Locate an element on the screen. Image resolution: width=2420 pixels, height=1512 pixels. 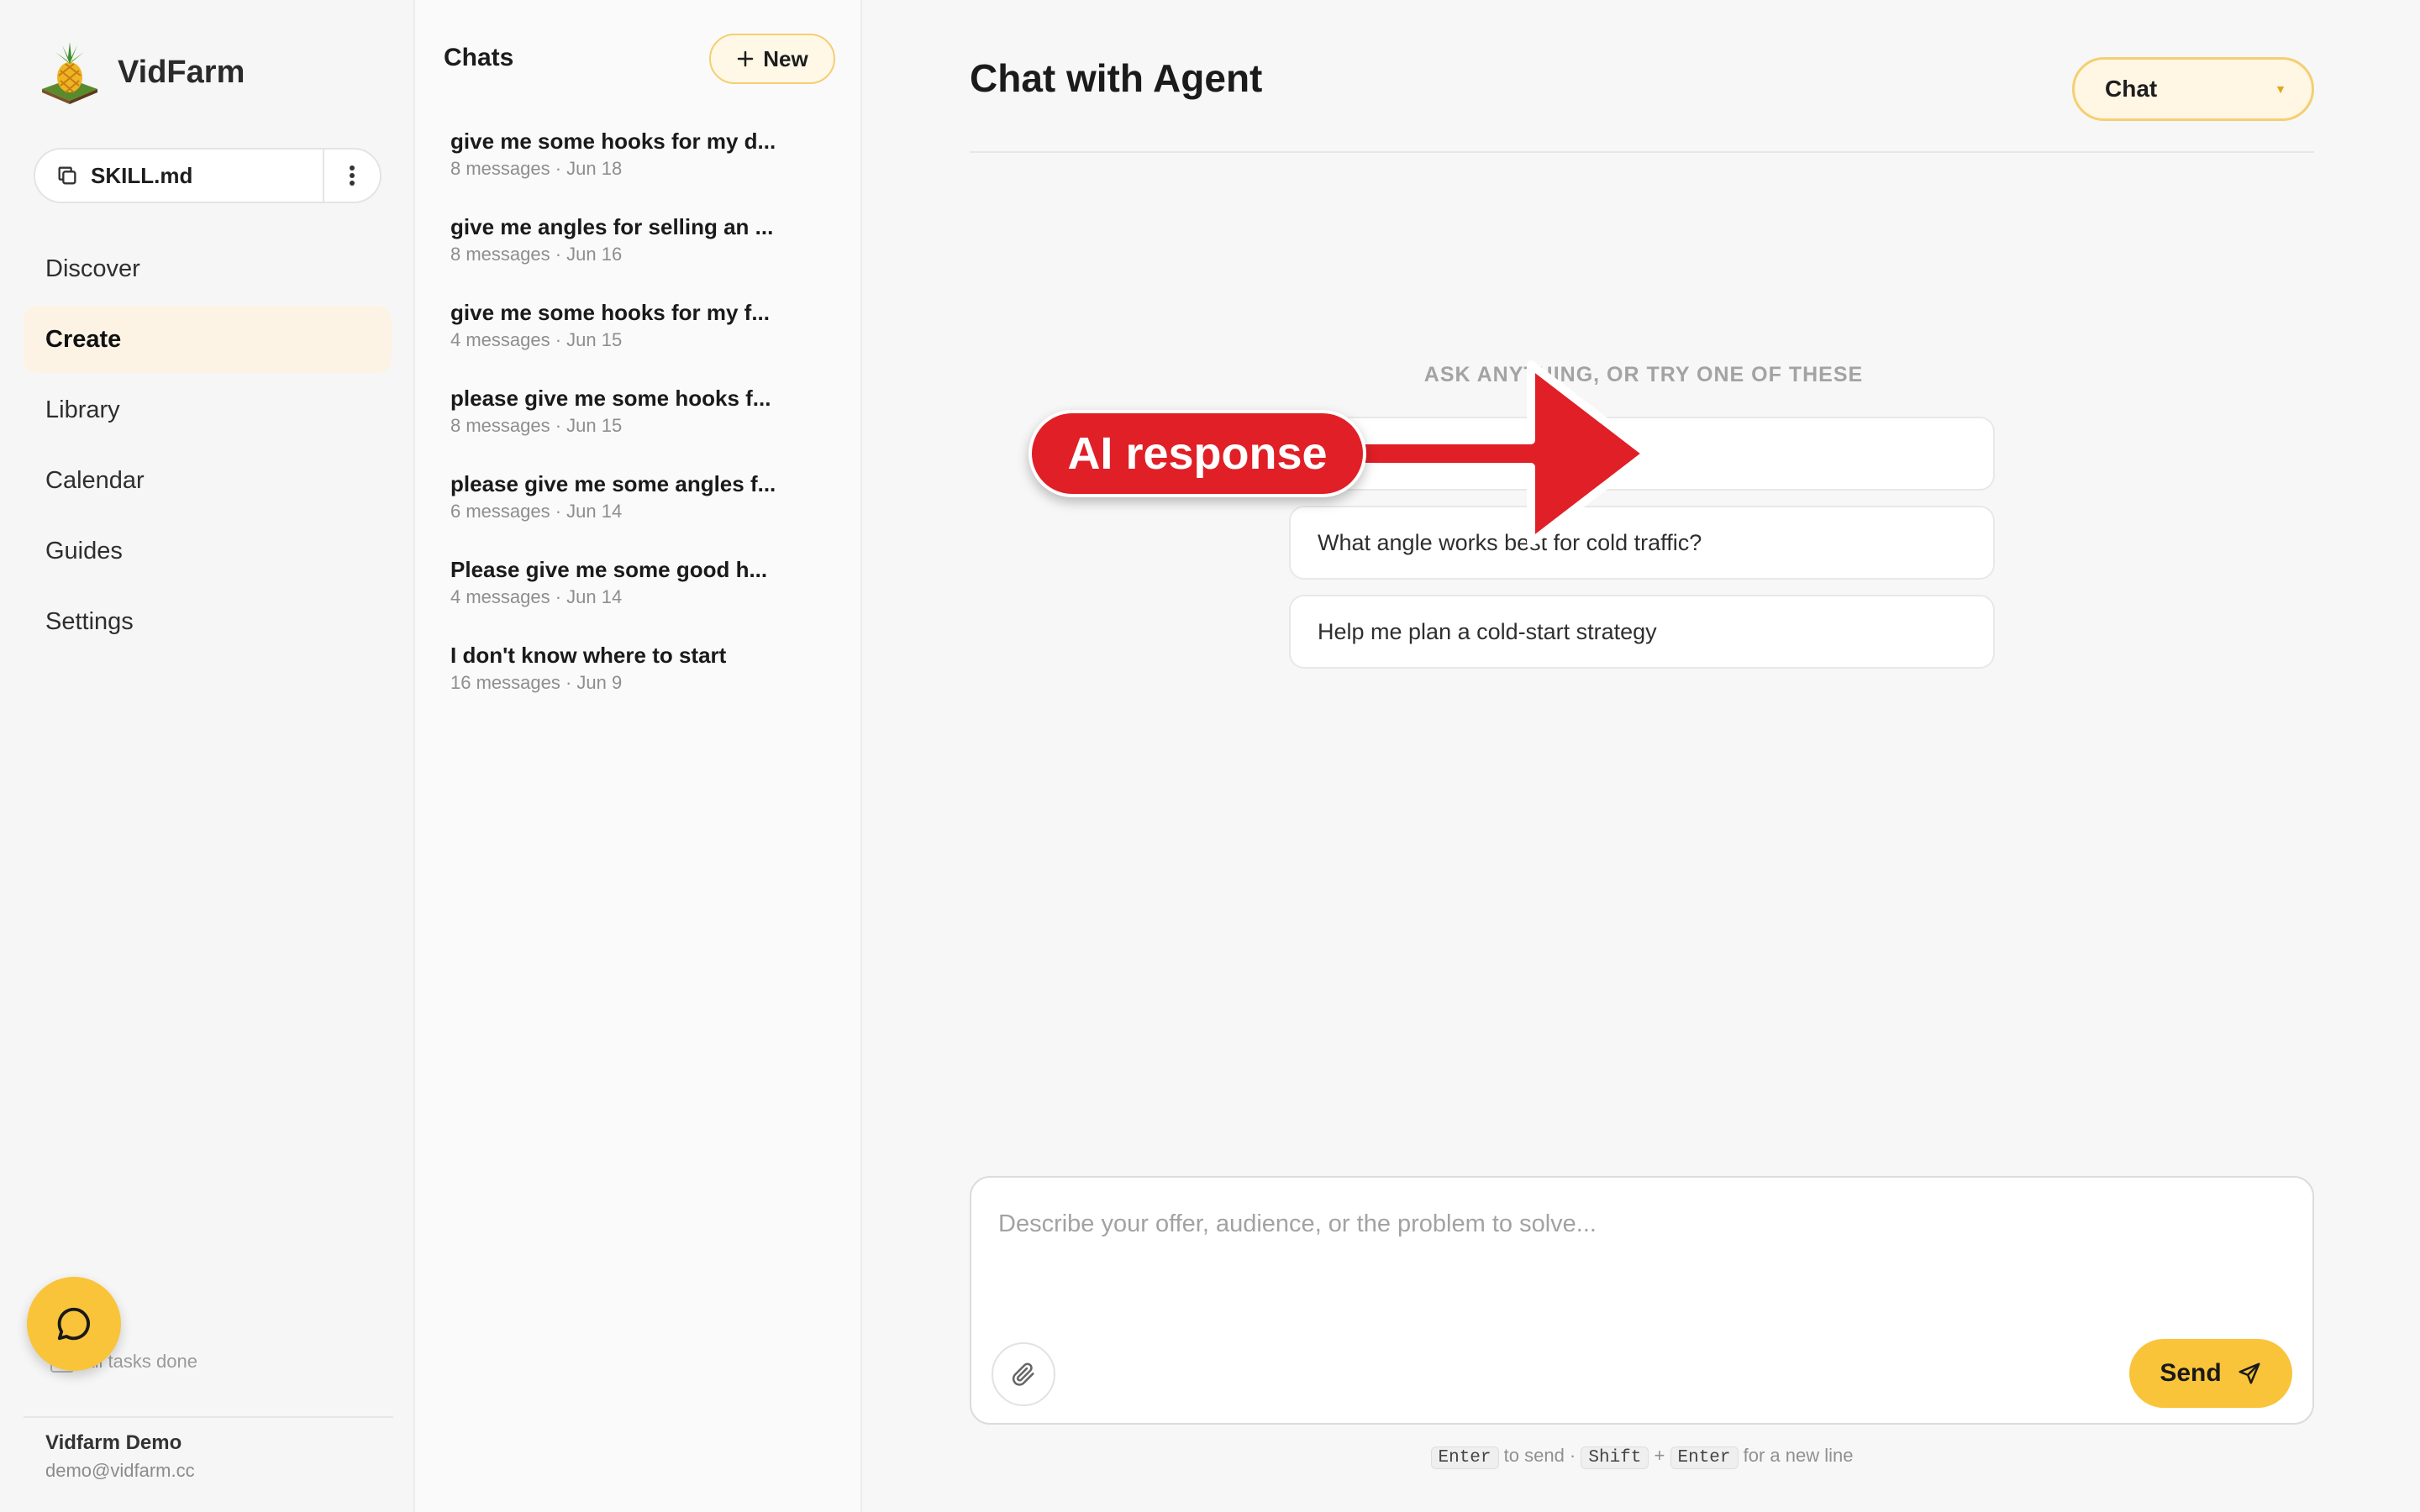
message-composer: Send is located at coordinates (1642, 1300).